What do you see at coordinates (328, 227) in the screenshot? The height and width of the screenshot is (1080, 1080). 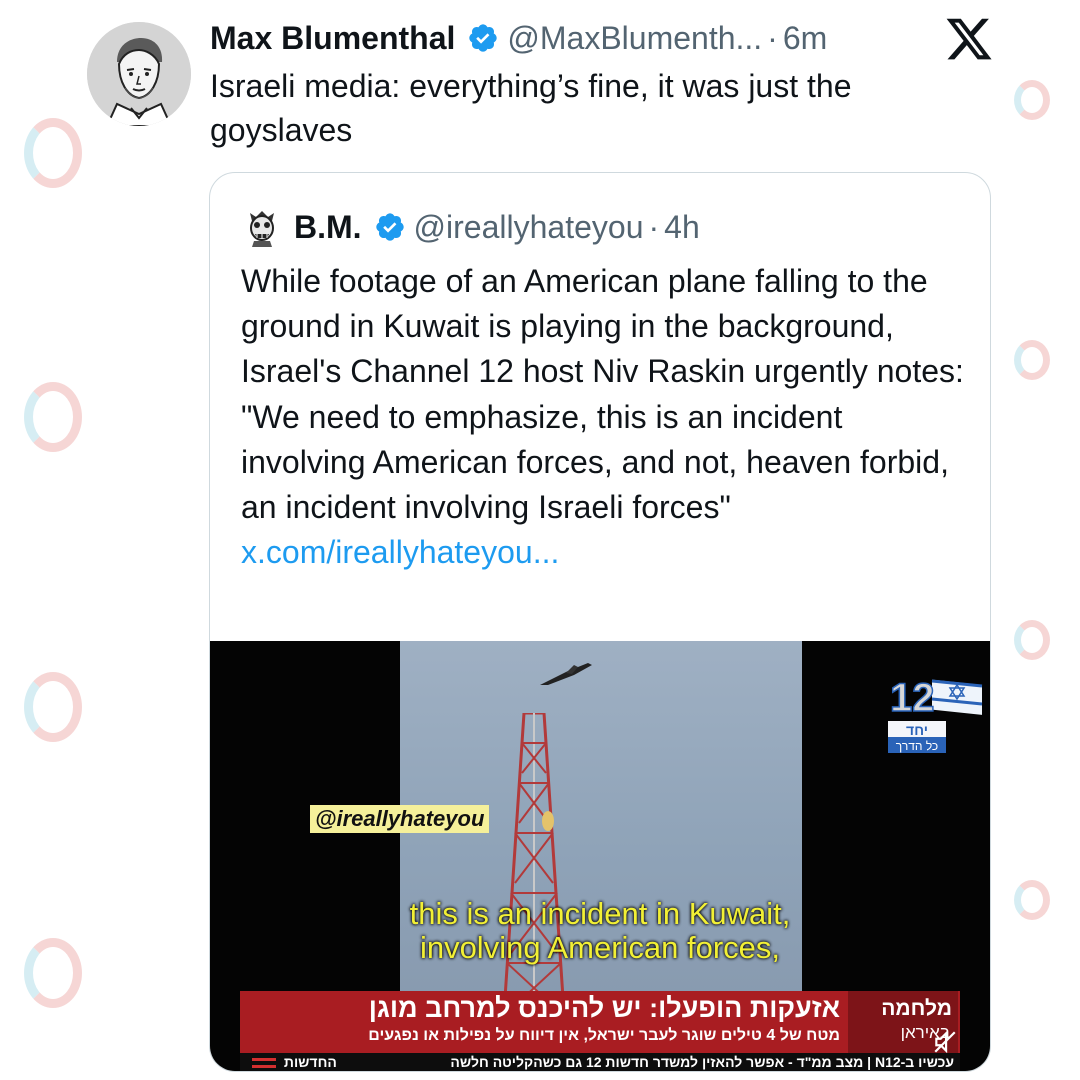 I see `quoted-author-name: B.M.` at bounding box center [328, 227].